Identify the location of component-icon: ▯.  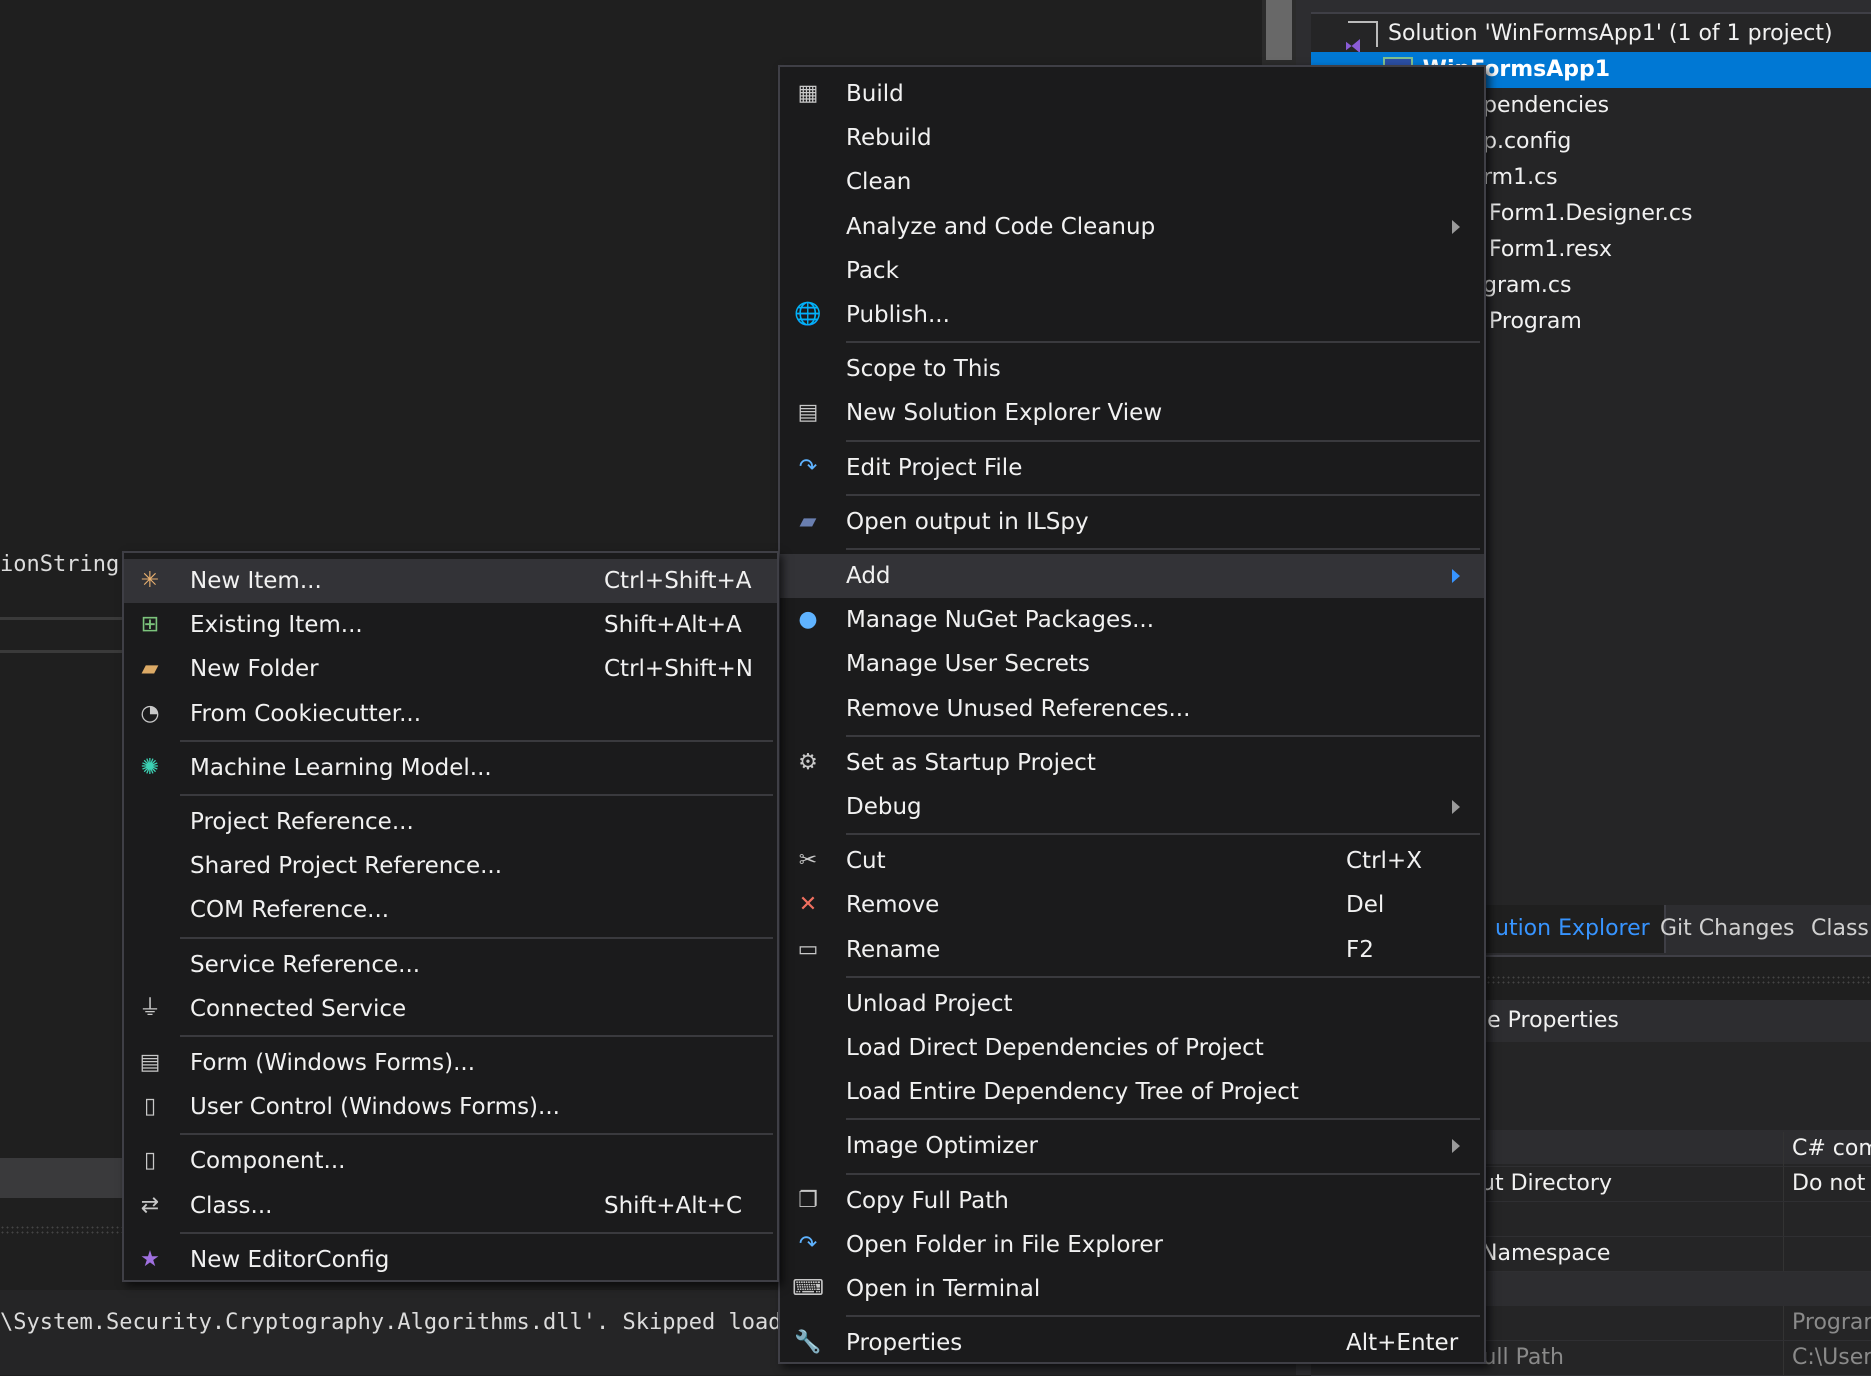
(150, 1161).